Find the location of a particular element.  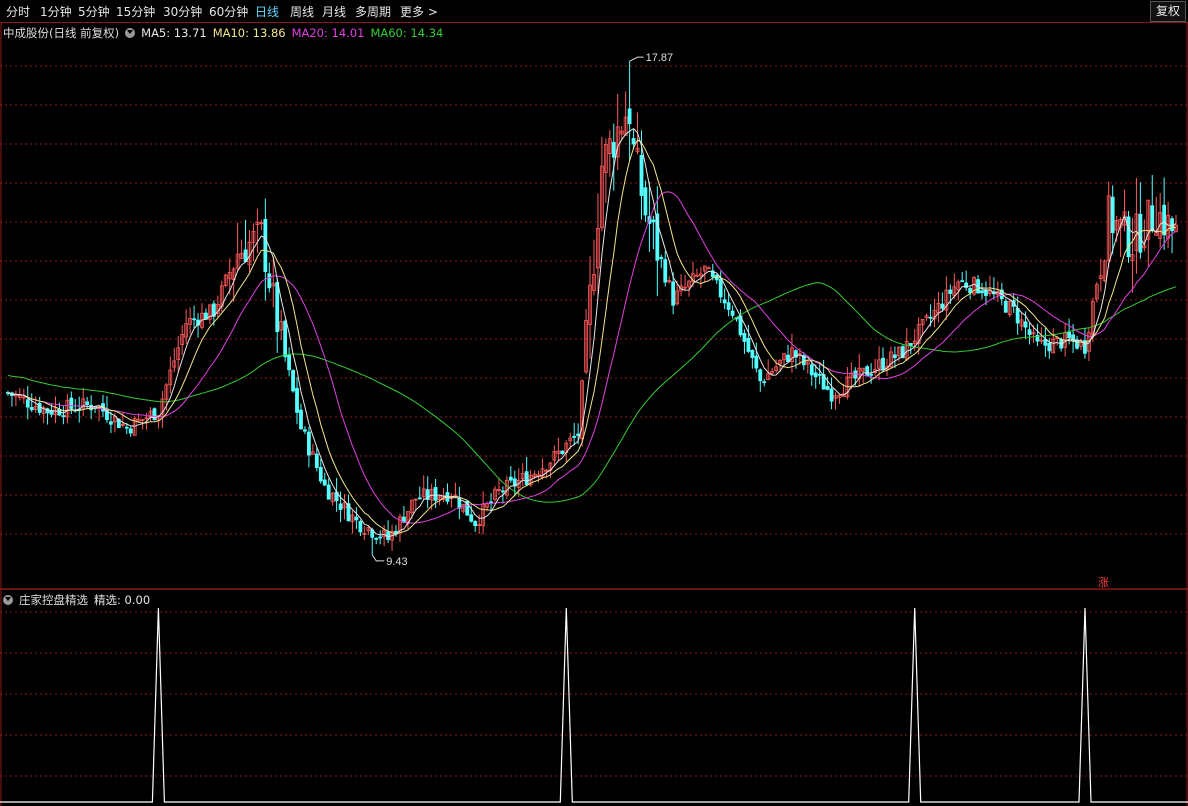

indicator-legend: 庄家控盘精选 精选: 0.00 is located at coordinates (79, 600).